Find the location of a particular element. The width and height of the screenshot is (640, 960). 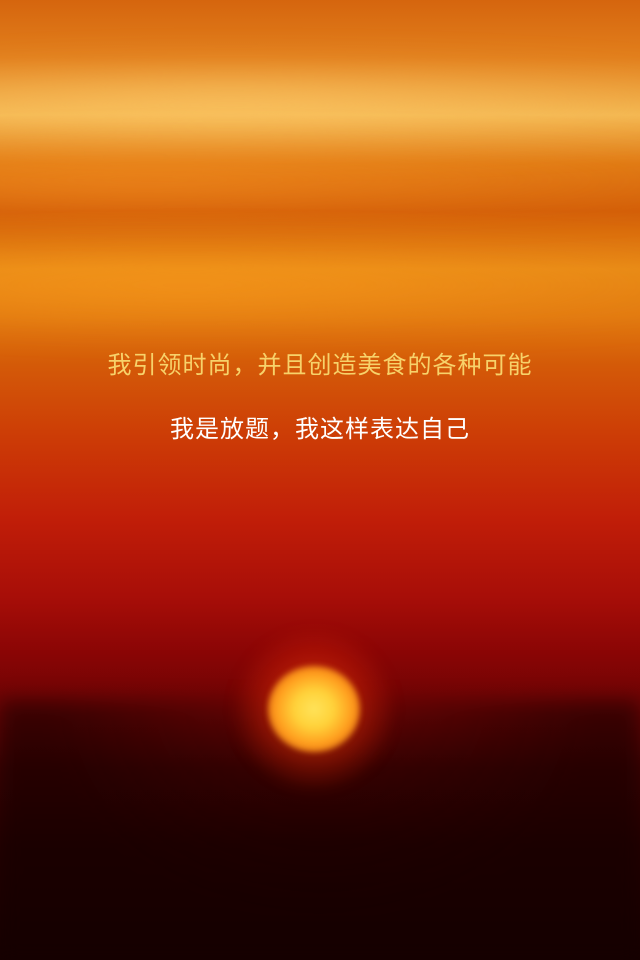

splash-subline: 我是放题，我这样表达自己 is located at coordinates (320, 429).